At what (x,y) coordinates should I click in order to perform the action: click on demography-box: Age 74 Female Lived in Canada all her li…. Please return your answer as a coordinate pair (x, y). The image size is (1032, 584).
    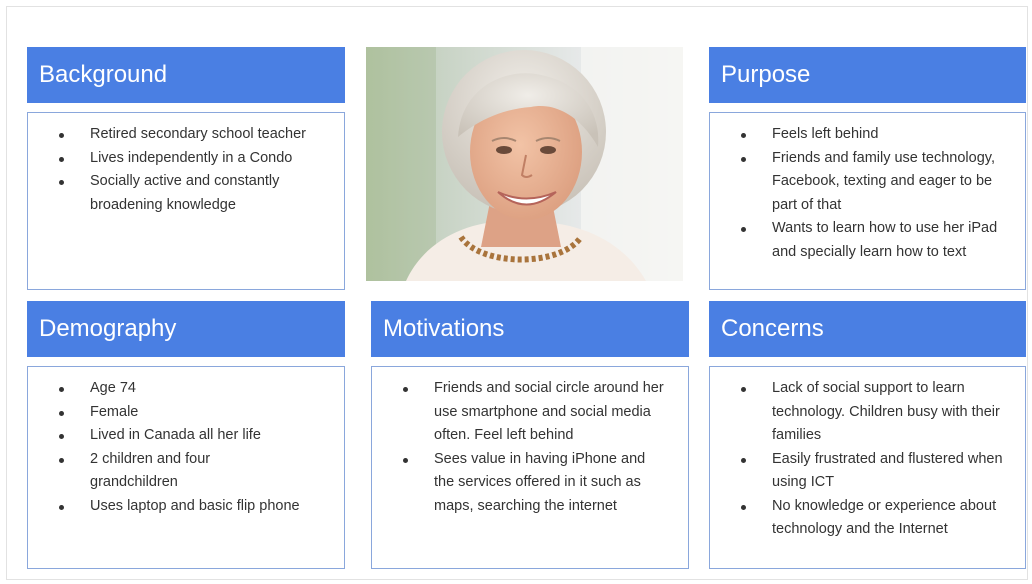
    Looking at the image, I should click on (186, 467).